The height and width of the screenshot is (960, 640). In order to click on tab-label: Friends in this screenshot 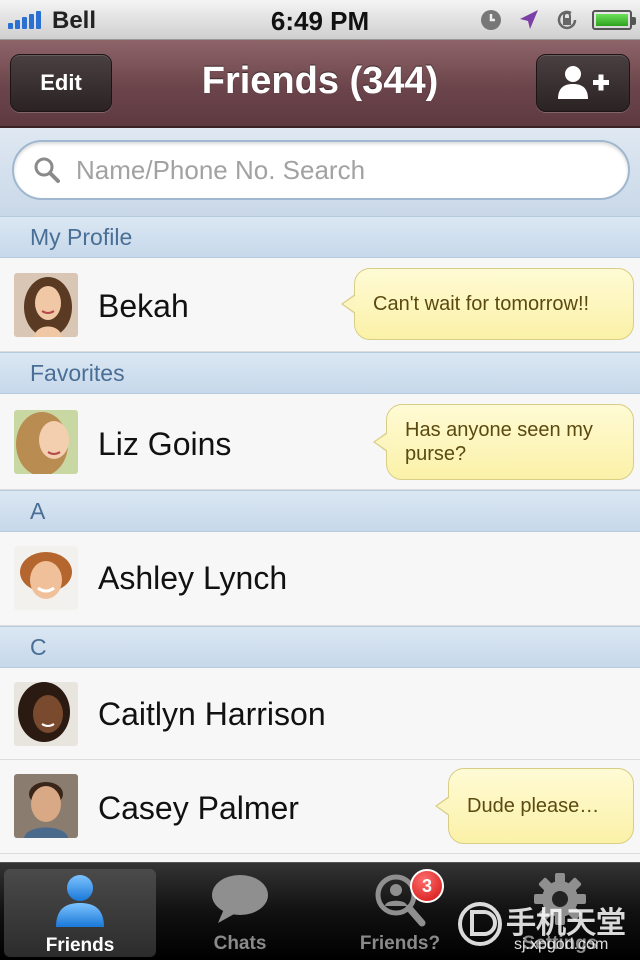, I will do `click(80, 945)`.